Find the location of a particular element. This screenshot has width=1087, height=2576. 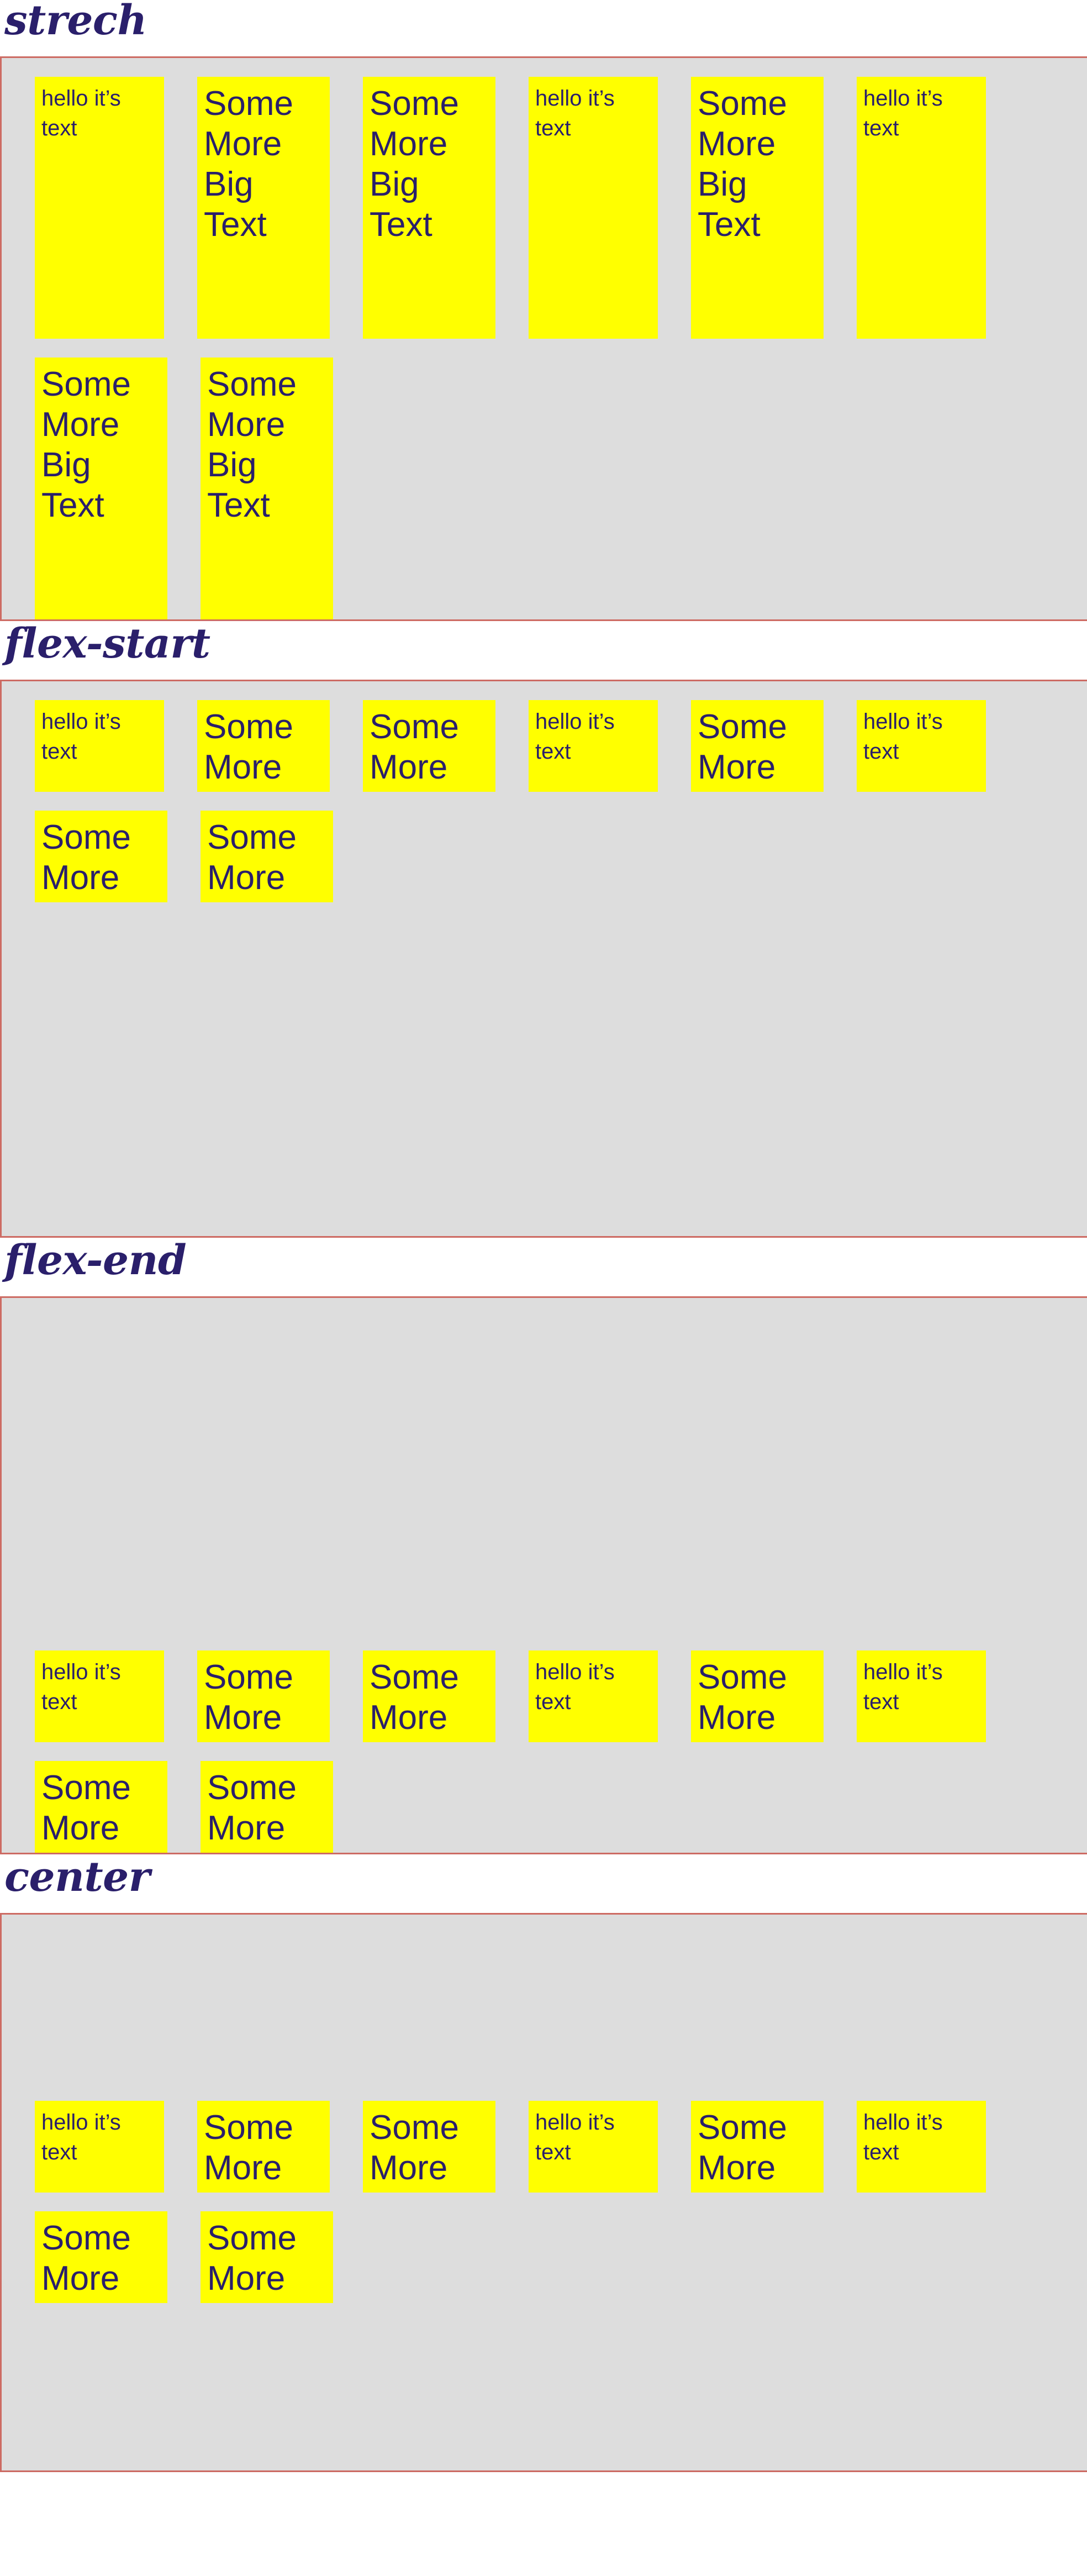

section-flex-start: flex-start is located at coordinates (543, 650).